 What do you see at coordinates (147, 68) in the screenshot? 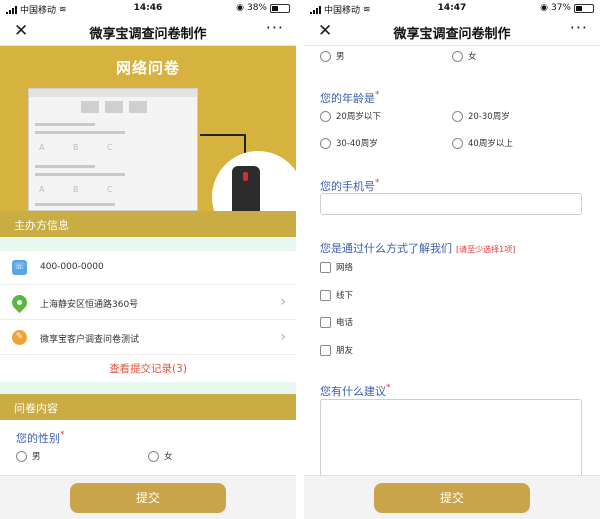
I see `banner-title: 网络问卷` at bounding box center [147, 68].